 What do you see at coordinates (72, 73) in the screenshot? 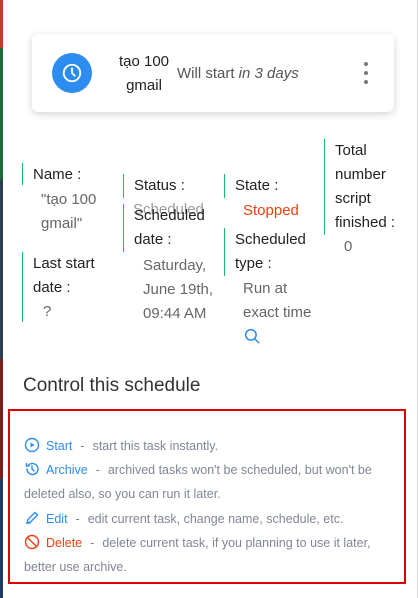
I see `clock-icon` at bounding box center [72, 73].